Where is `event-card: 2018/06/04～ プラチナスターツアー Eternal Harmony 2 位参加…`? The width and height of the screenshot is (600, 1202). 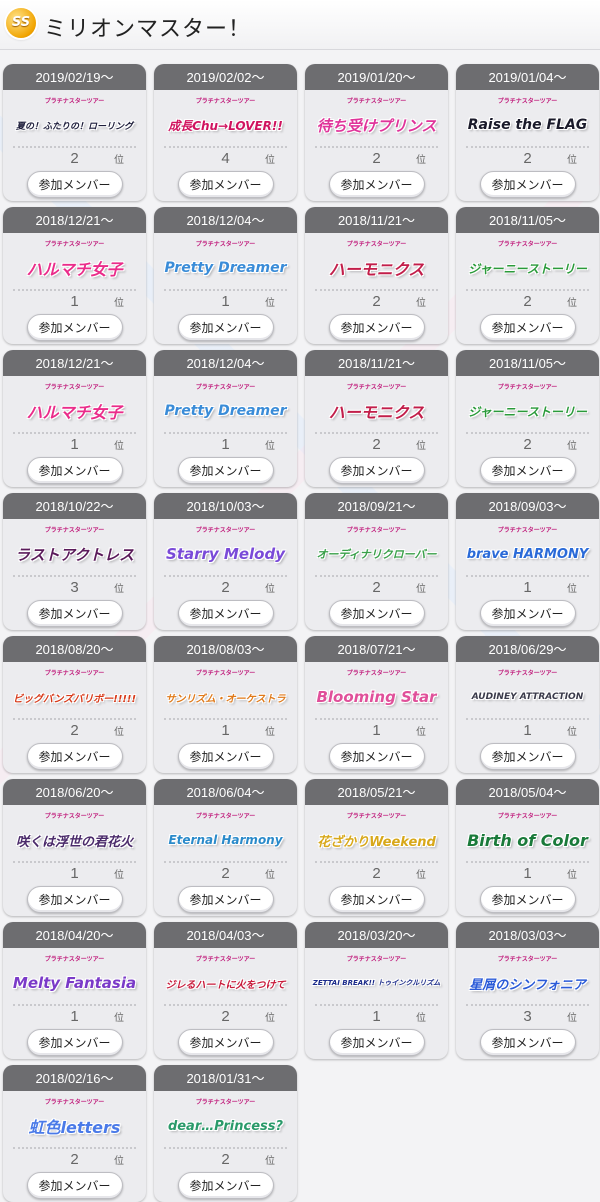
event-card: 2018/06/04～ プラチナスターツアー Eternal Harmony 2 位参加… is located at coordinates (225, 847).